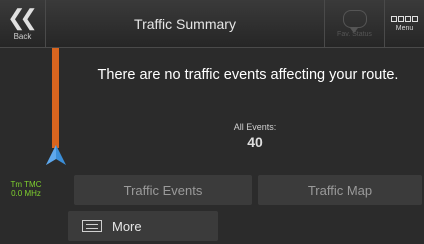  Describe the element at coordinates (127, 226) in the screenshot. I see `more-label: More` at that location.